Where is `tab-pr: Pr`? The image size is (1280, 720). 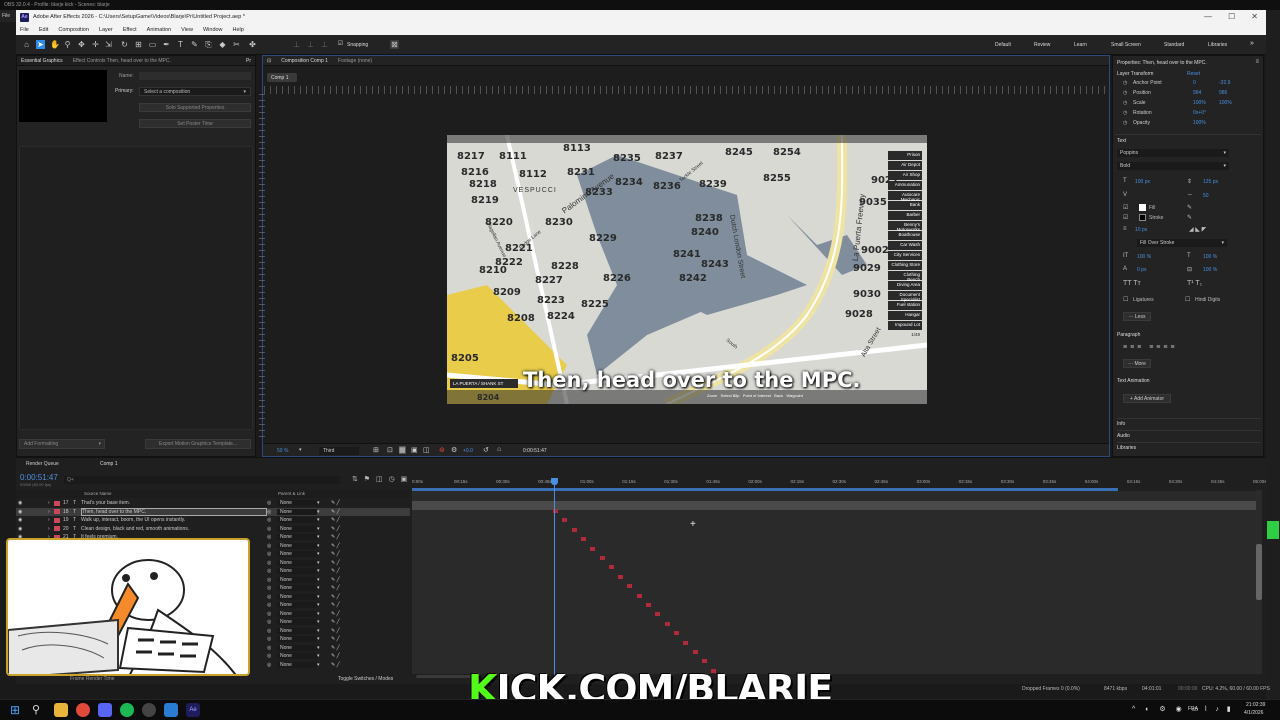
tab-pr: Pr is located at coordinates (248, 61).